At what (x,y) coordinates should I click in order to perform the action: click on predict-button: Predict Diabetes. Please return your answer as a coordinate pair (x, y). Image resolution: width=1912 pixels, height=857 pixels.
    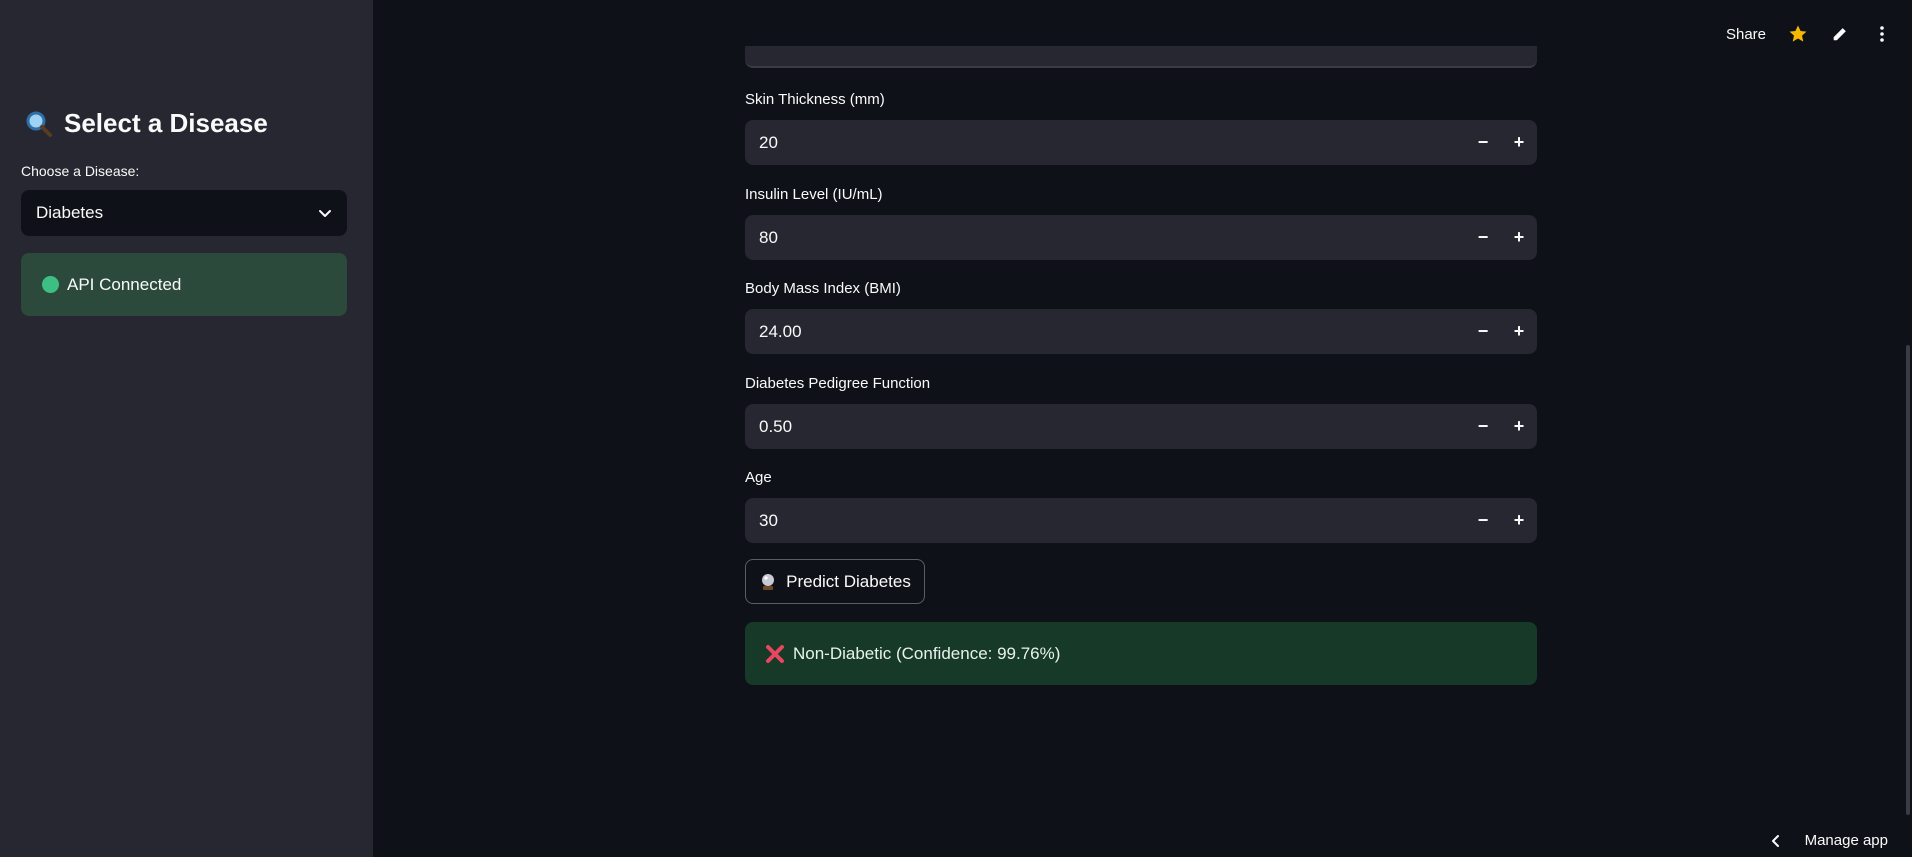
    Looking at the image, I should click on (835, 581).